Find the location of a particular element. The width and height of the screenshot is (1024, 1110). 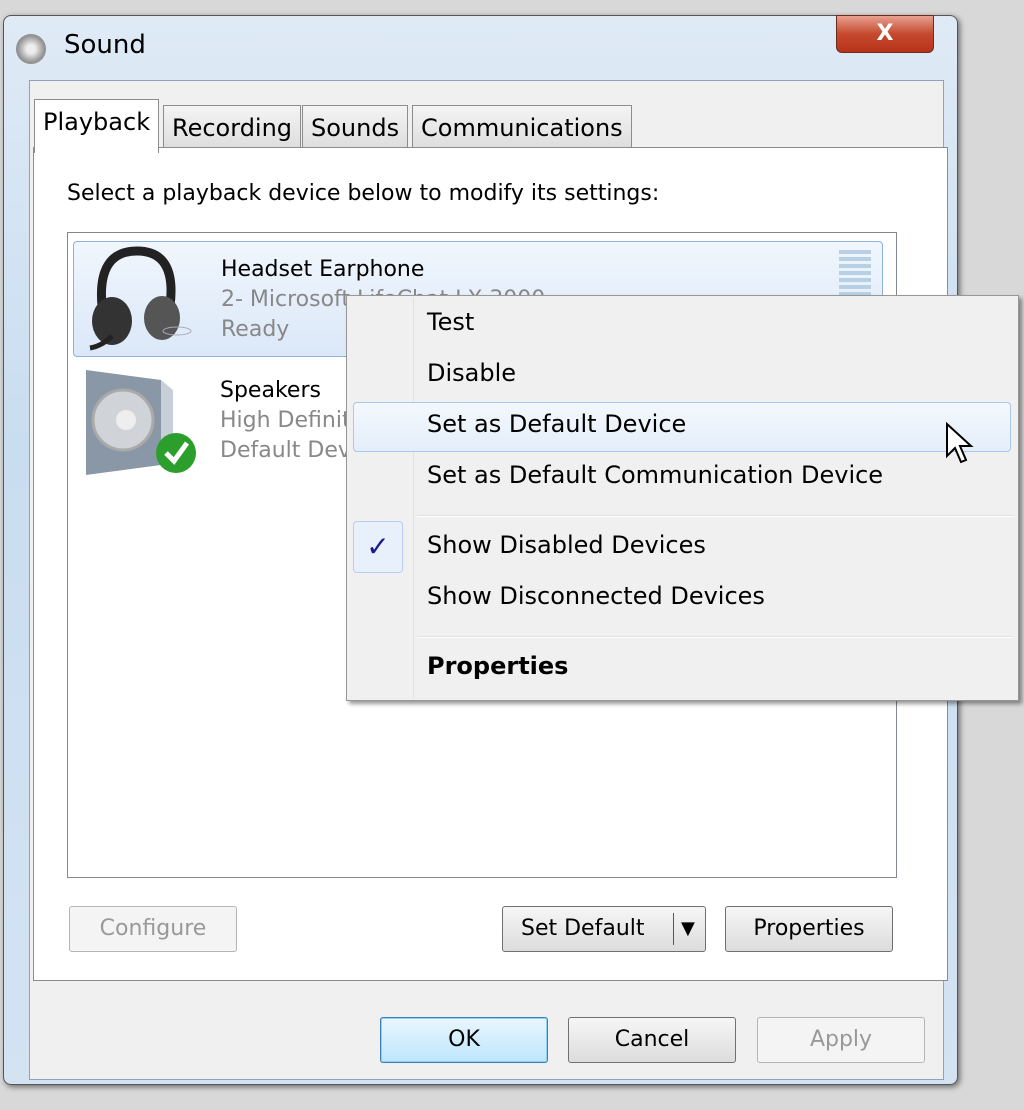

split-divider is located at coordinates (673, 929).